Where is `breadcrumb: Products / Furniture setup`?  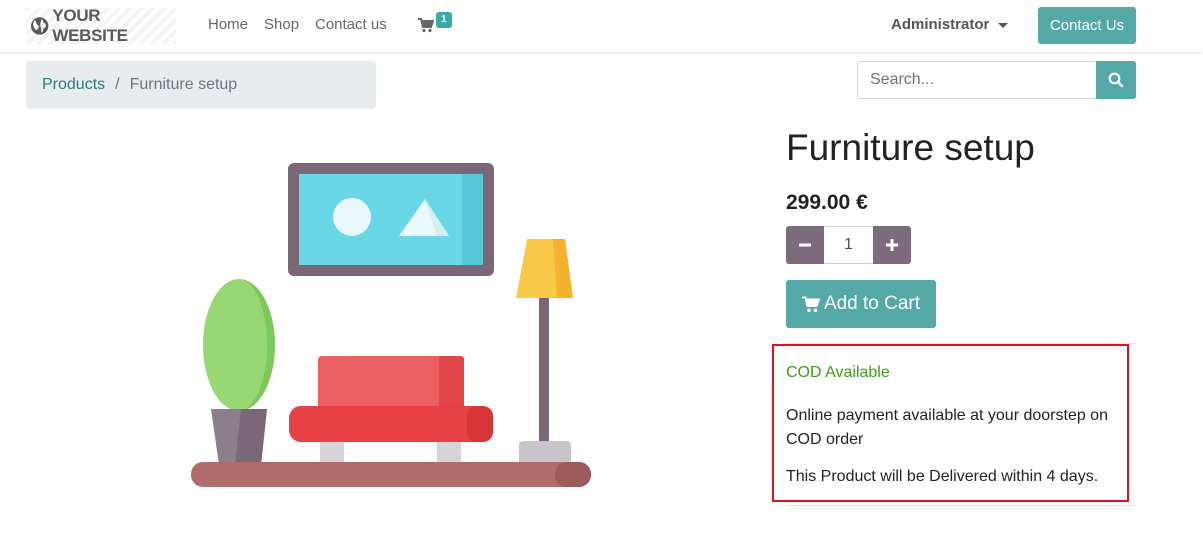 breadcrumb: Products / Furniture setup is located at coordinates (201, 85).